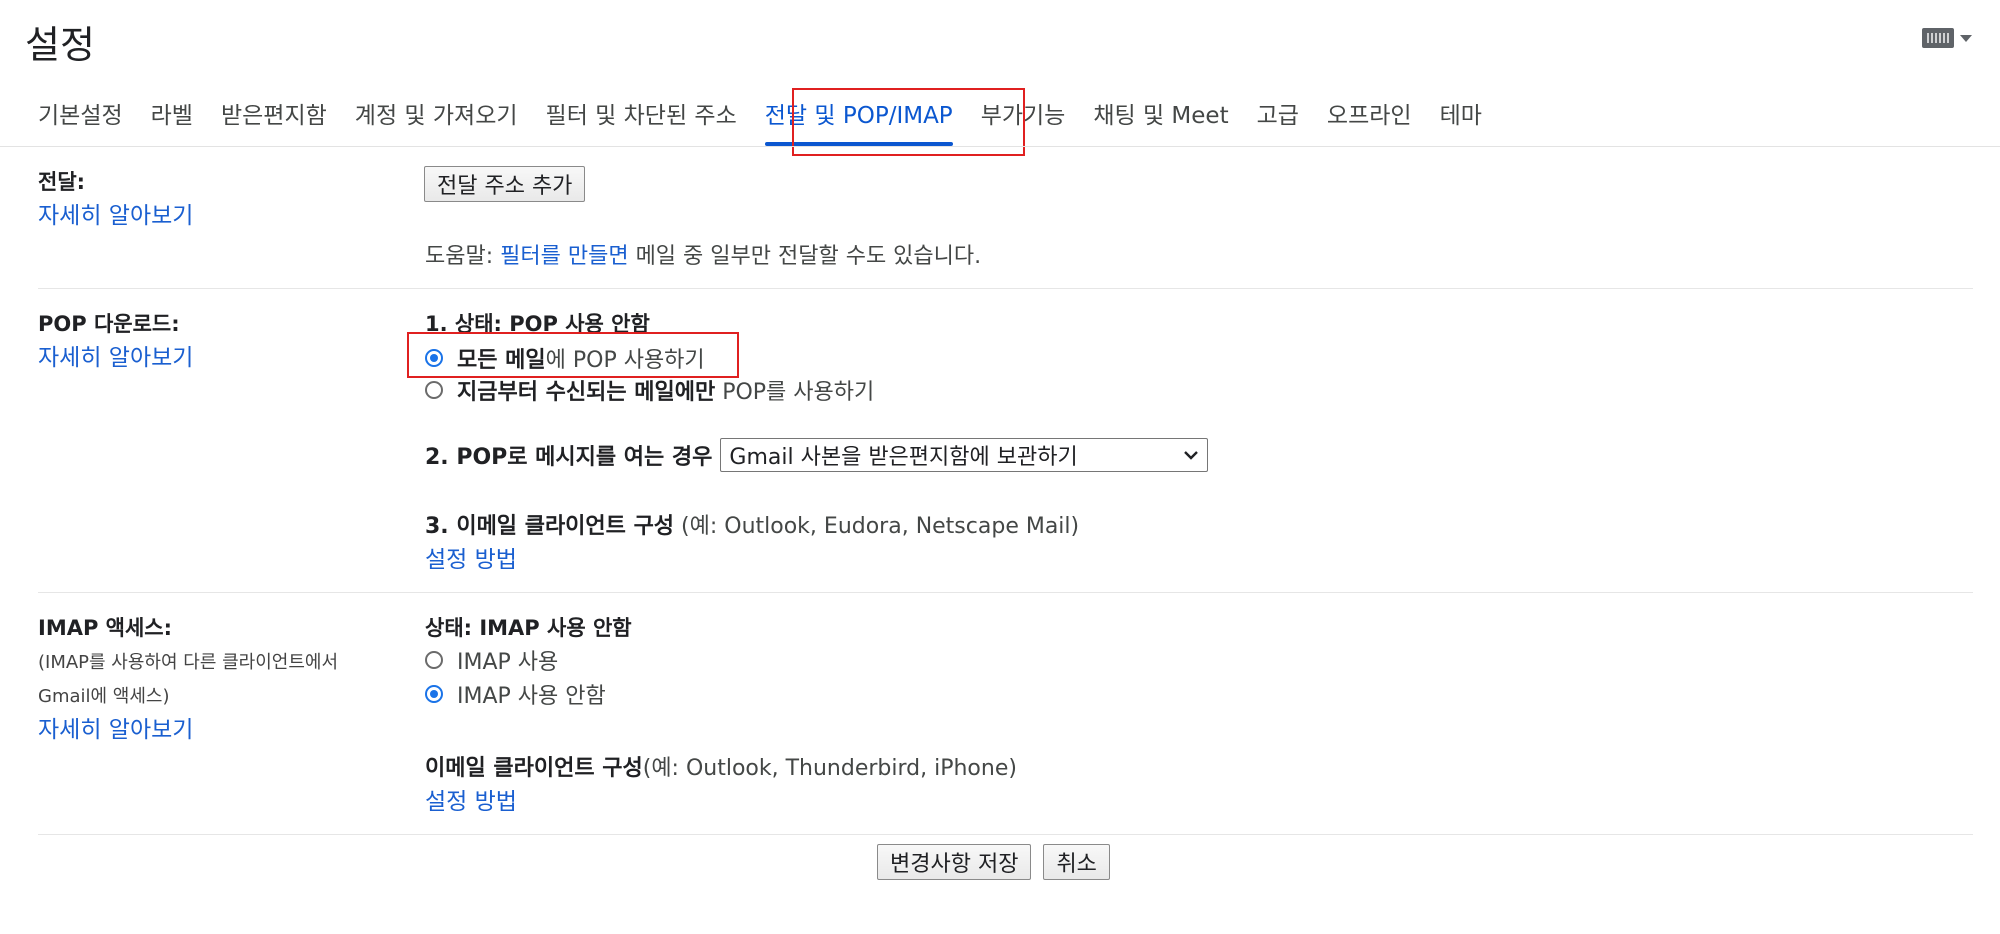 This screenshot has width=2000, height=934. I want to click on pop-option-new: 지금부터 수신되는 메일에만 POP를 사용하기, so click(649, 390).